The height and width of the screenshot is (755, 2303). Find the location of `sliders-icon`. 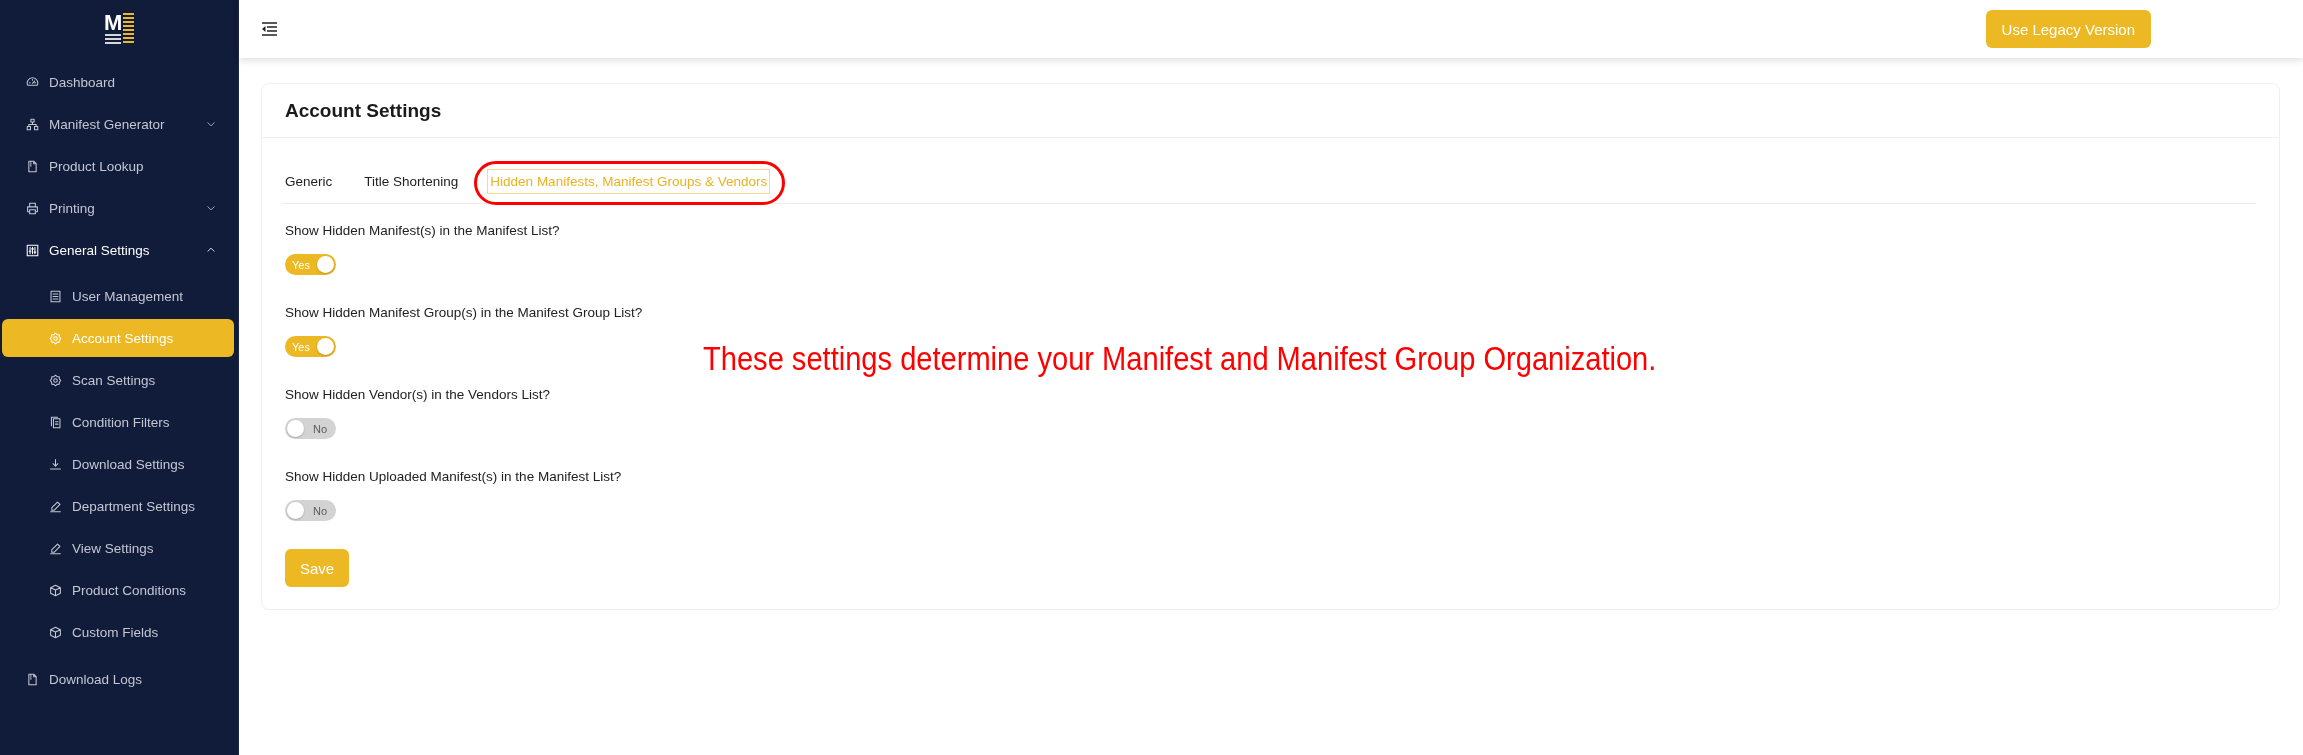

sliders-icon is located at coordinates (32, 250).